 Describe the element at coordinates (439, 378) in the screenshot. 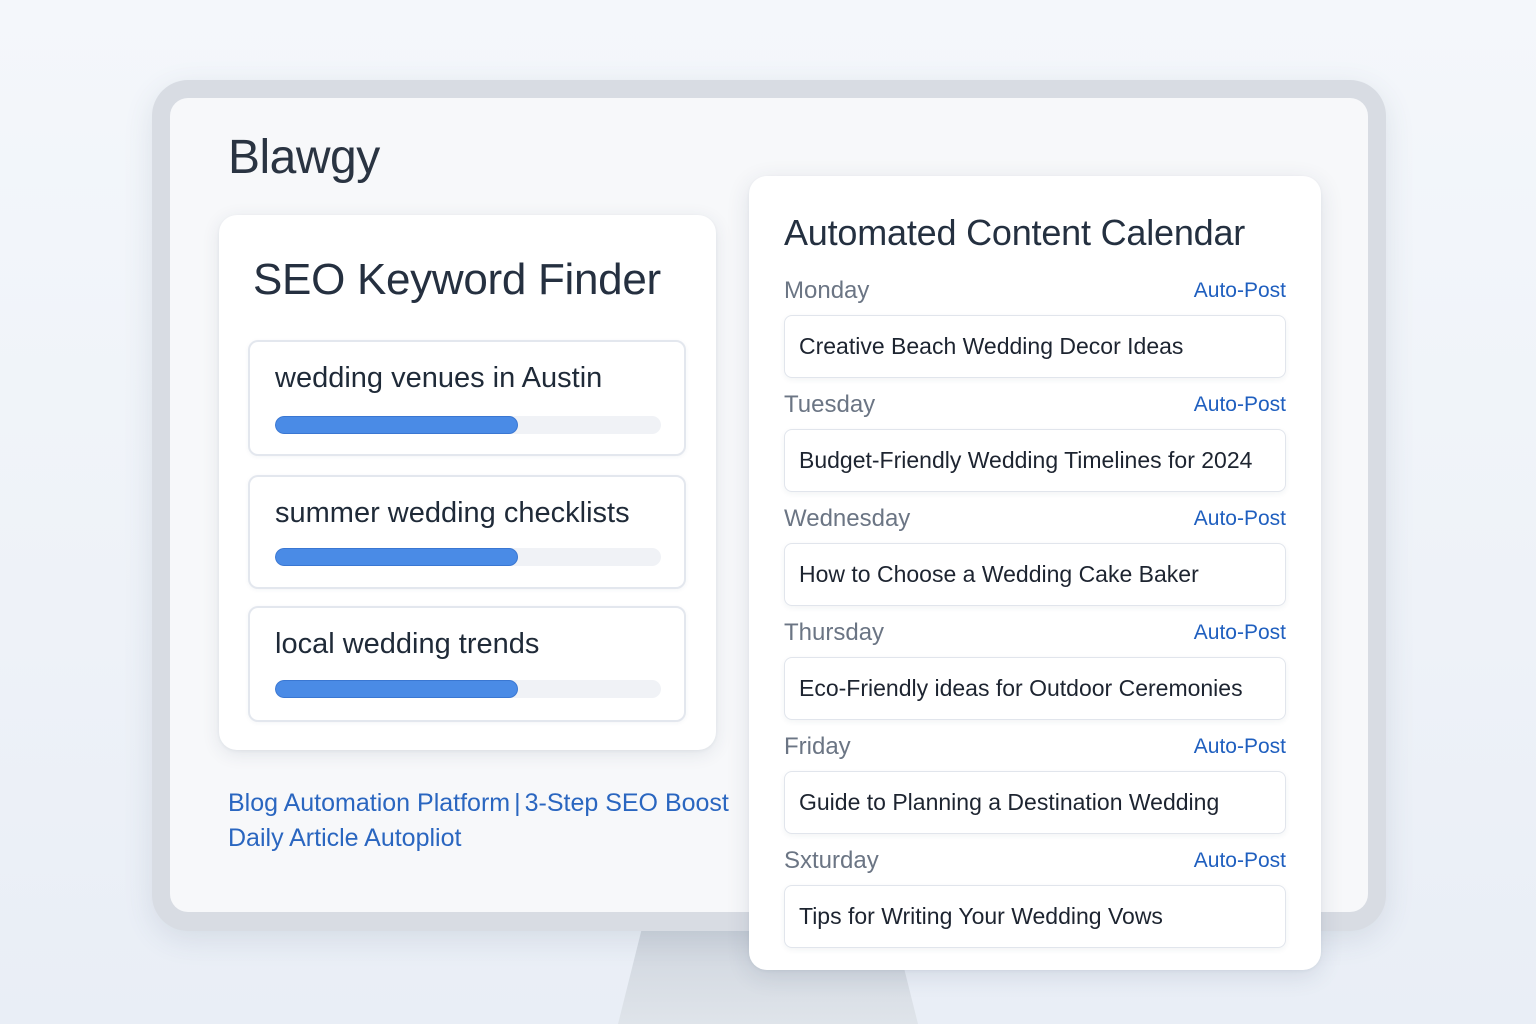

I see `keyword-label: wedding venues in Austin` at that location.